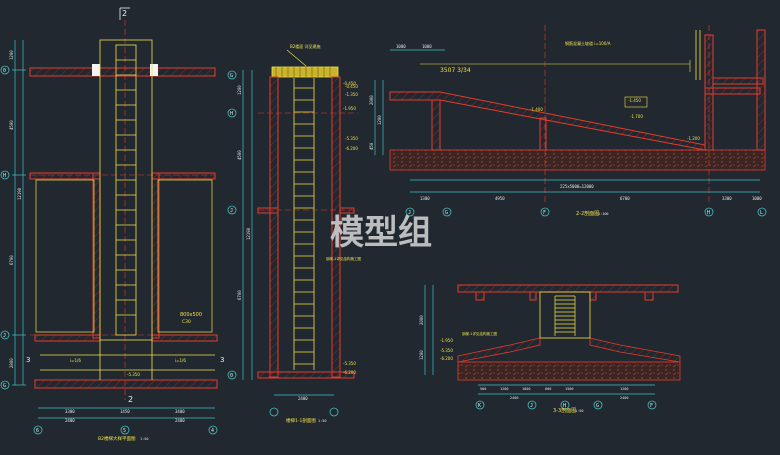  Describe the element at coordinates (70, 411) in the screenshot. I see `plan-bdim-1: 3300` at that location.